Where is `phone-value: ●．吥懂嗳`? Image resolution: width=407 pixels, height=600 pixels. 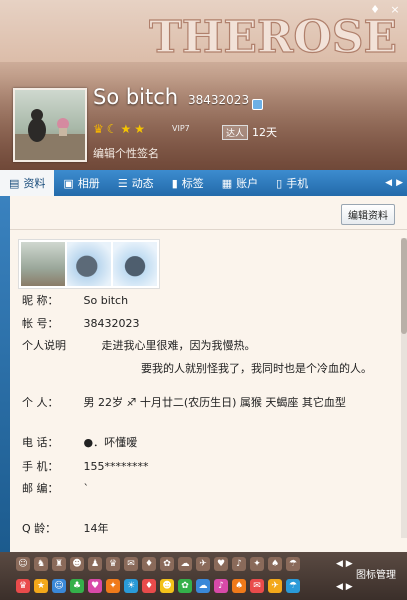 phone-value: ●．吥懂嗳 is located at coordinates (110, 442).